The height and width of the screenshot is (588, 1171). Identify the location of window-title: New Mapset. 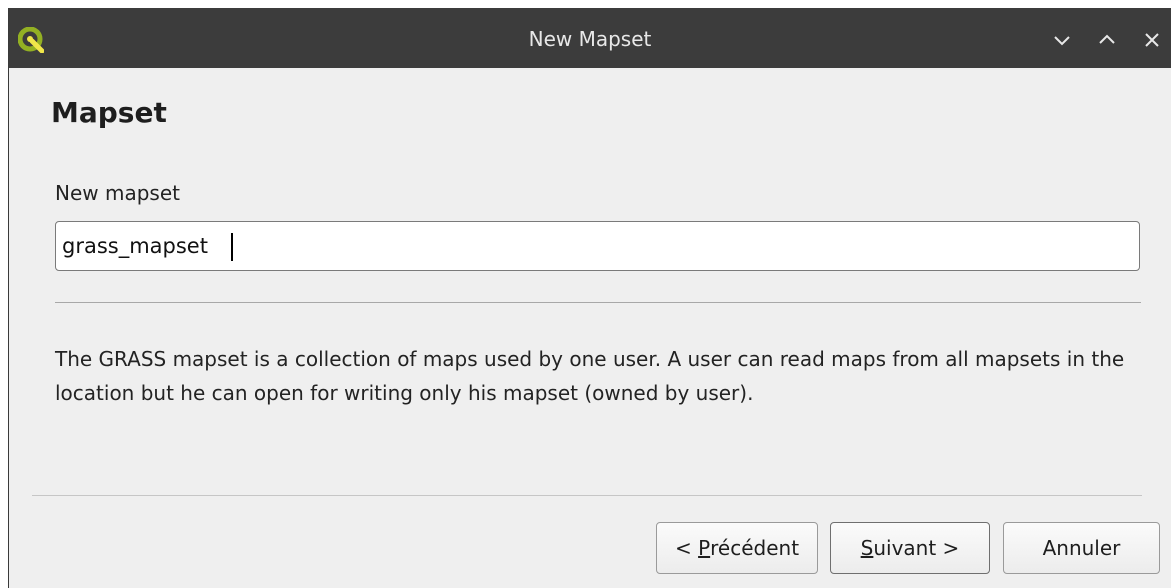
(590, 39).